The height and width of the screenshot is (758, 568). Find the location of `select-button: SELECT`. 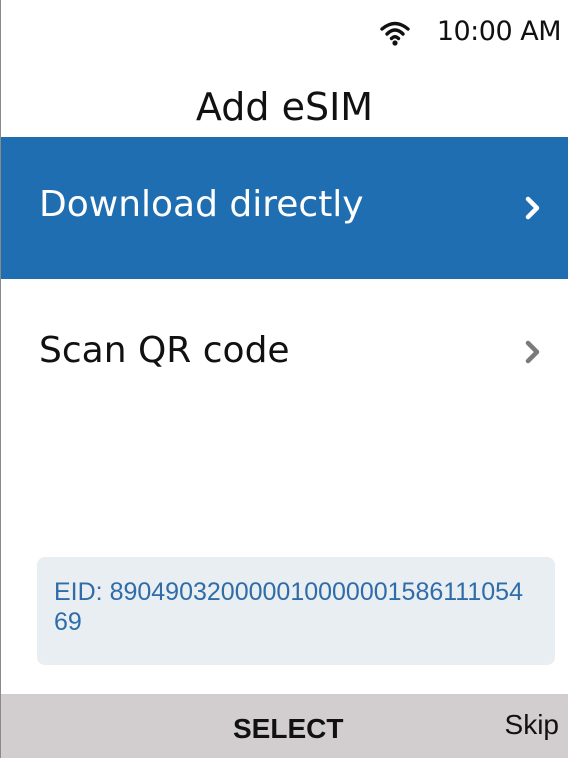

select-button: SELECT is located at coordinates (288, 729).